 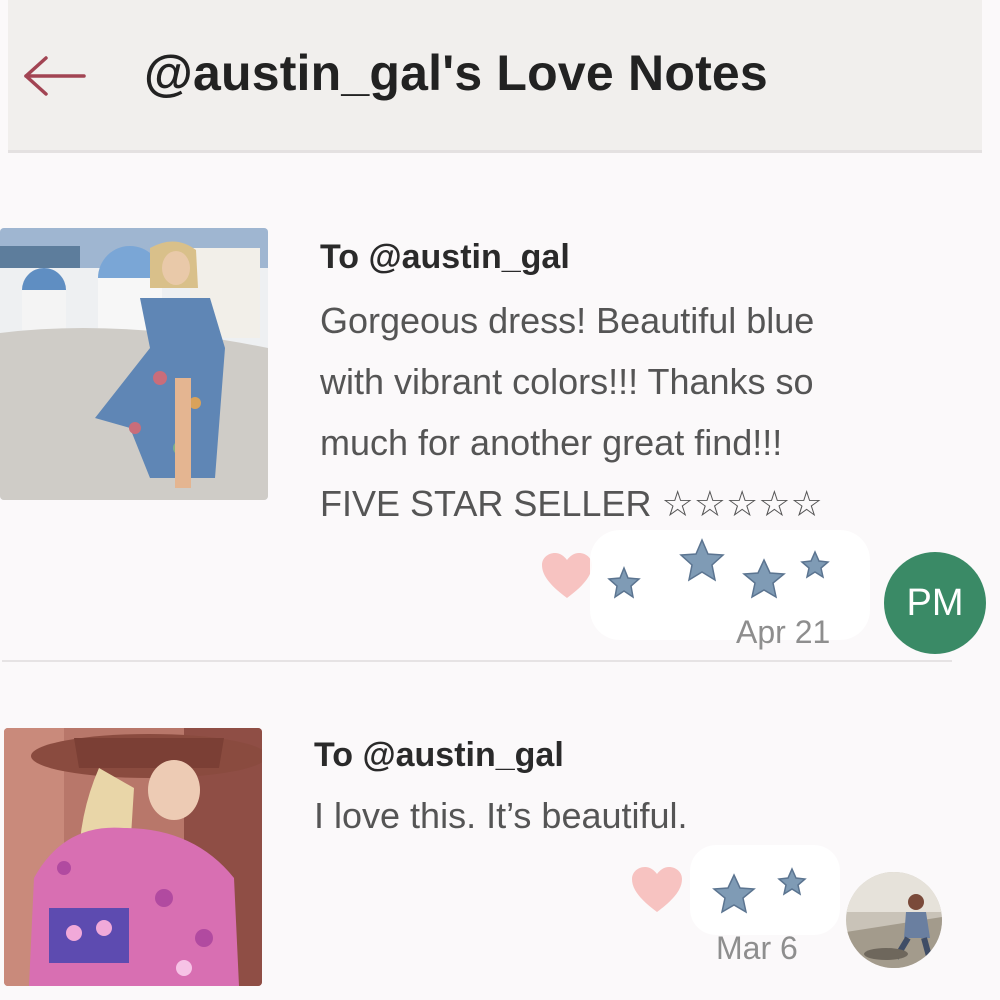 I want to click on sender-avatar, so click(x=894, y=920).